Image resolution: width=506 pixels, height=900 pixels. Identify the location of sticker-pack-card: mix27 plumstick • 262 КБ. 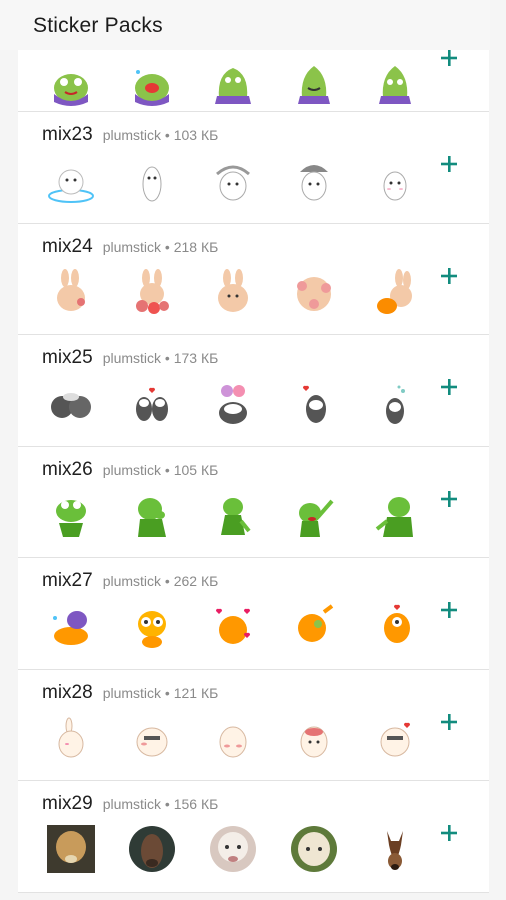
(253, 614).